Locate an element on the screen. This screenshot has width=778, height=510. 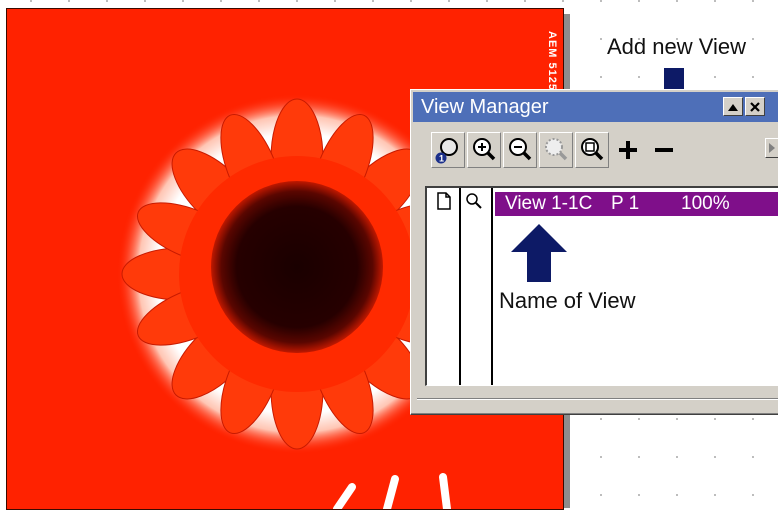
zoom-out-icon is located at coordinates (520, 149).